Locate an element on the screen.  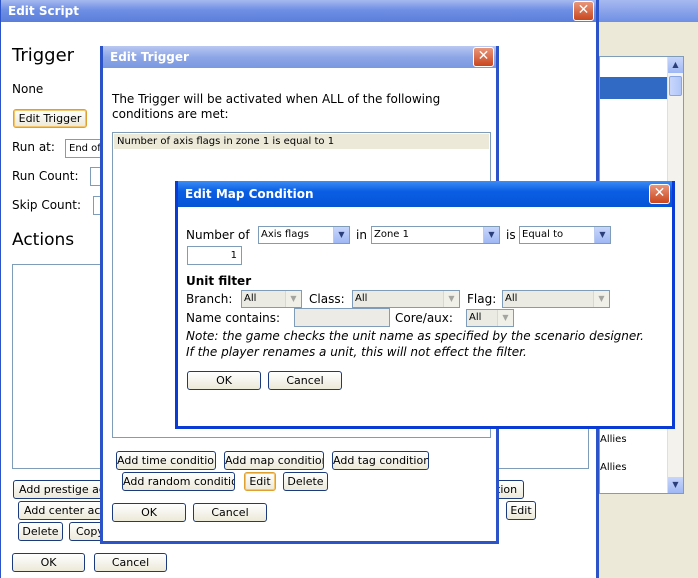
flag-value: All is located at coordinates (511, 298).